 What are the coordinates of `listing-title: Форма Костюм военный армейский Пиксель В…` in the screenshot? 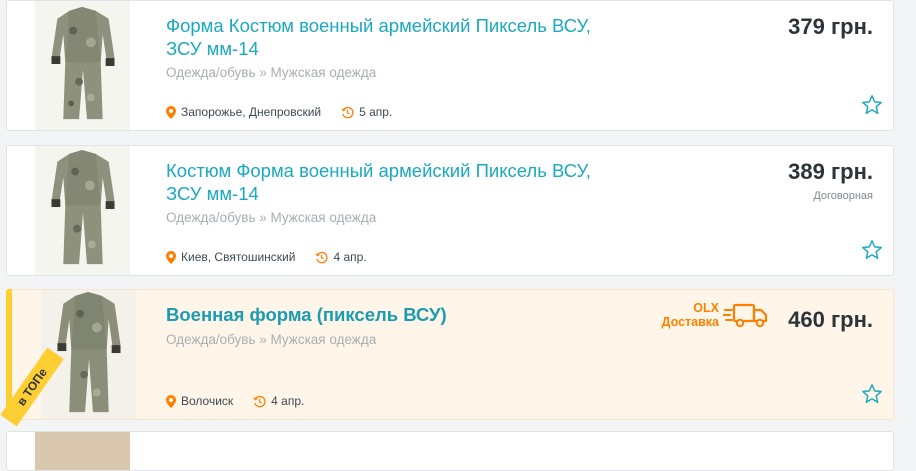 It's located at (386, 37).